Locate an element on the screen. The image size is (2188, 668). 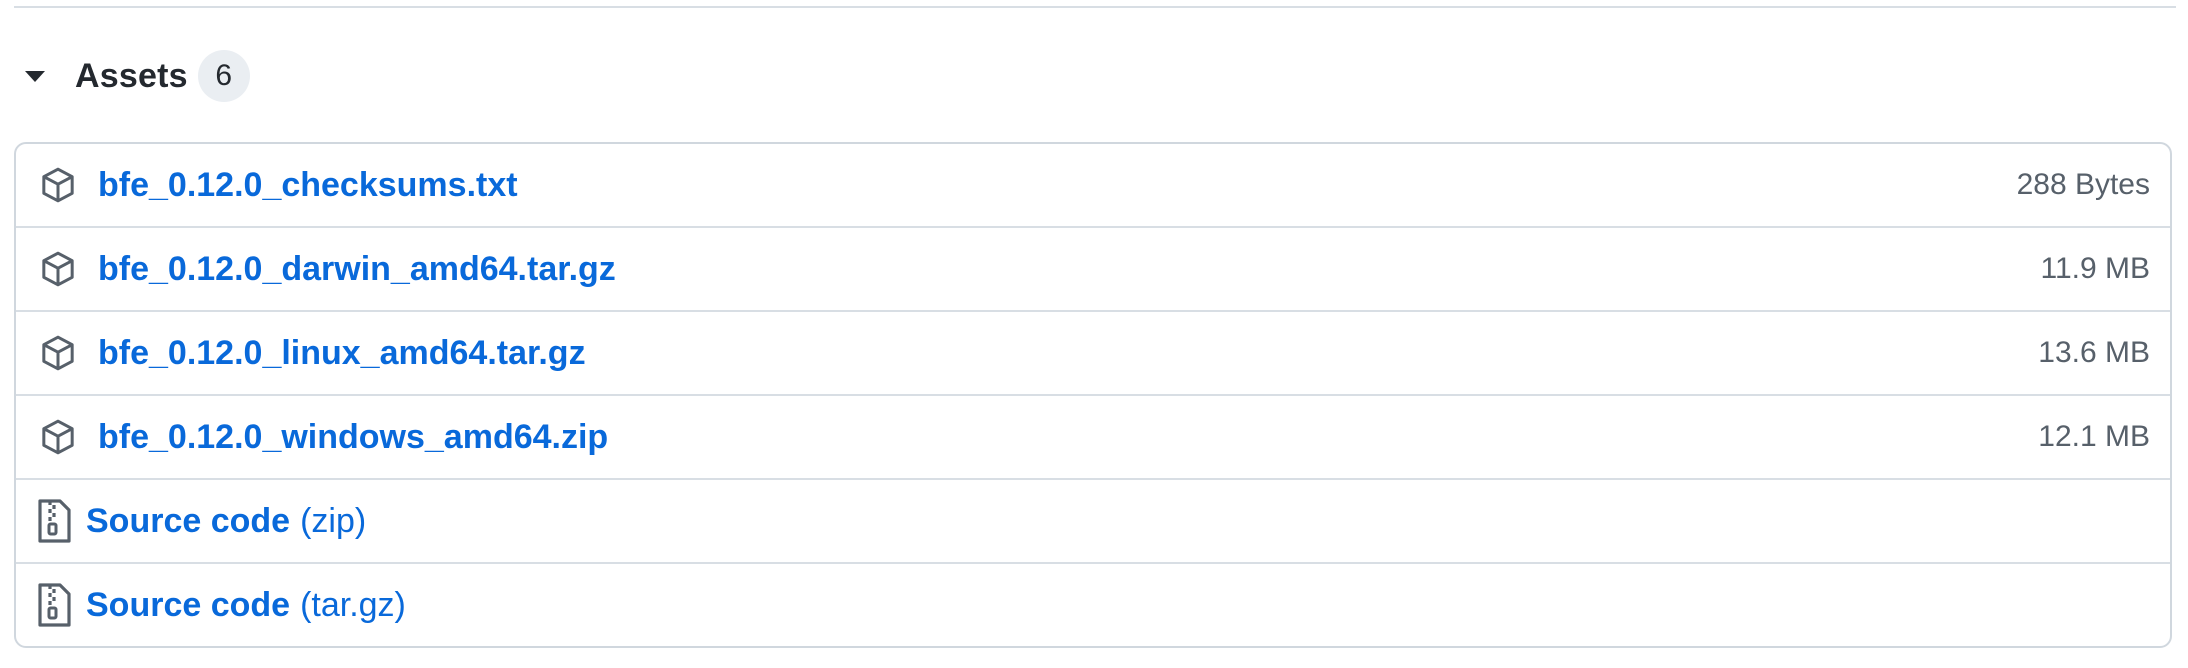
source-code-targz-link: Source code (tar.gz) is located at coordinates (246, 605).